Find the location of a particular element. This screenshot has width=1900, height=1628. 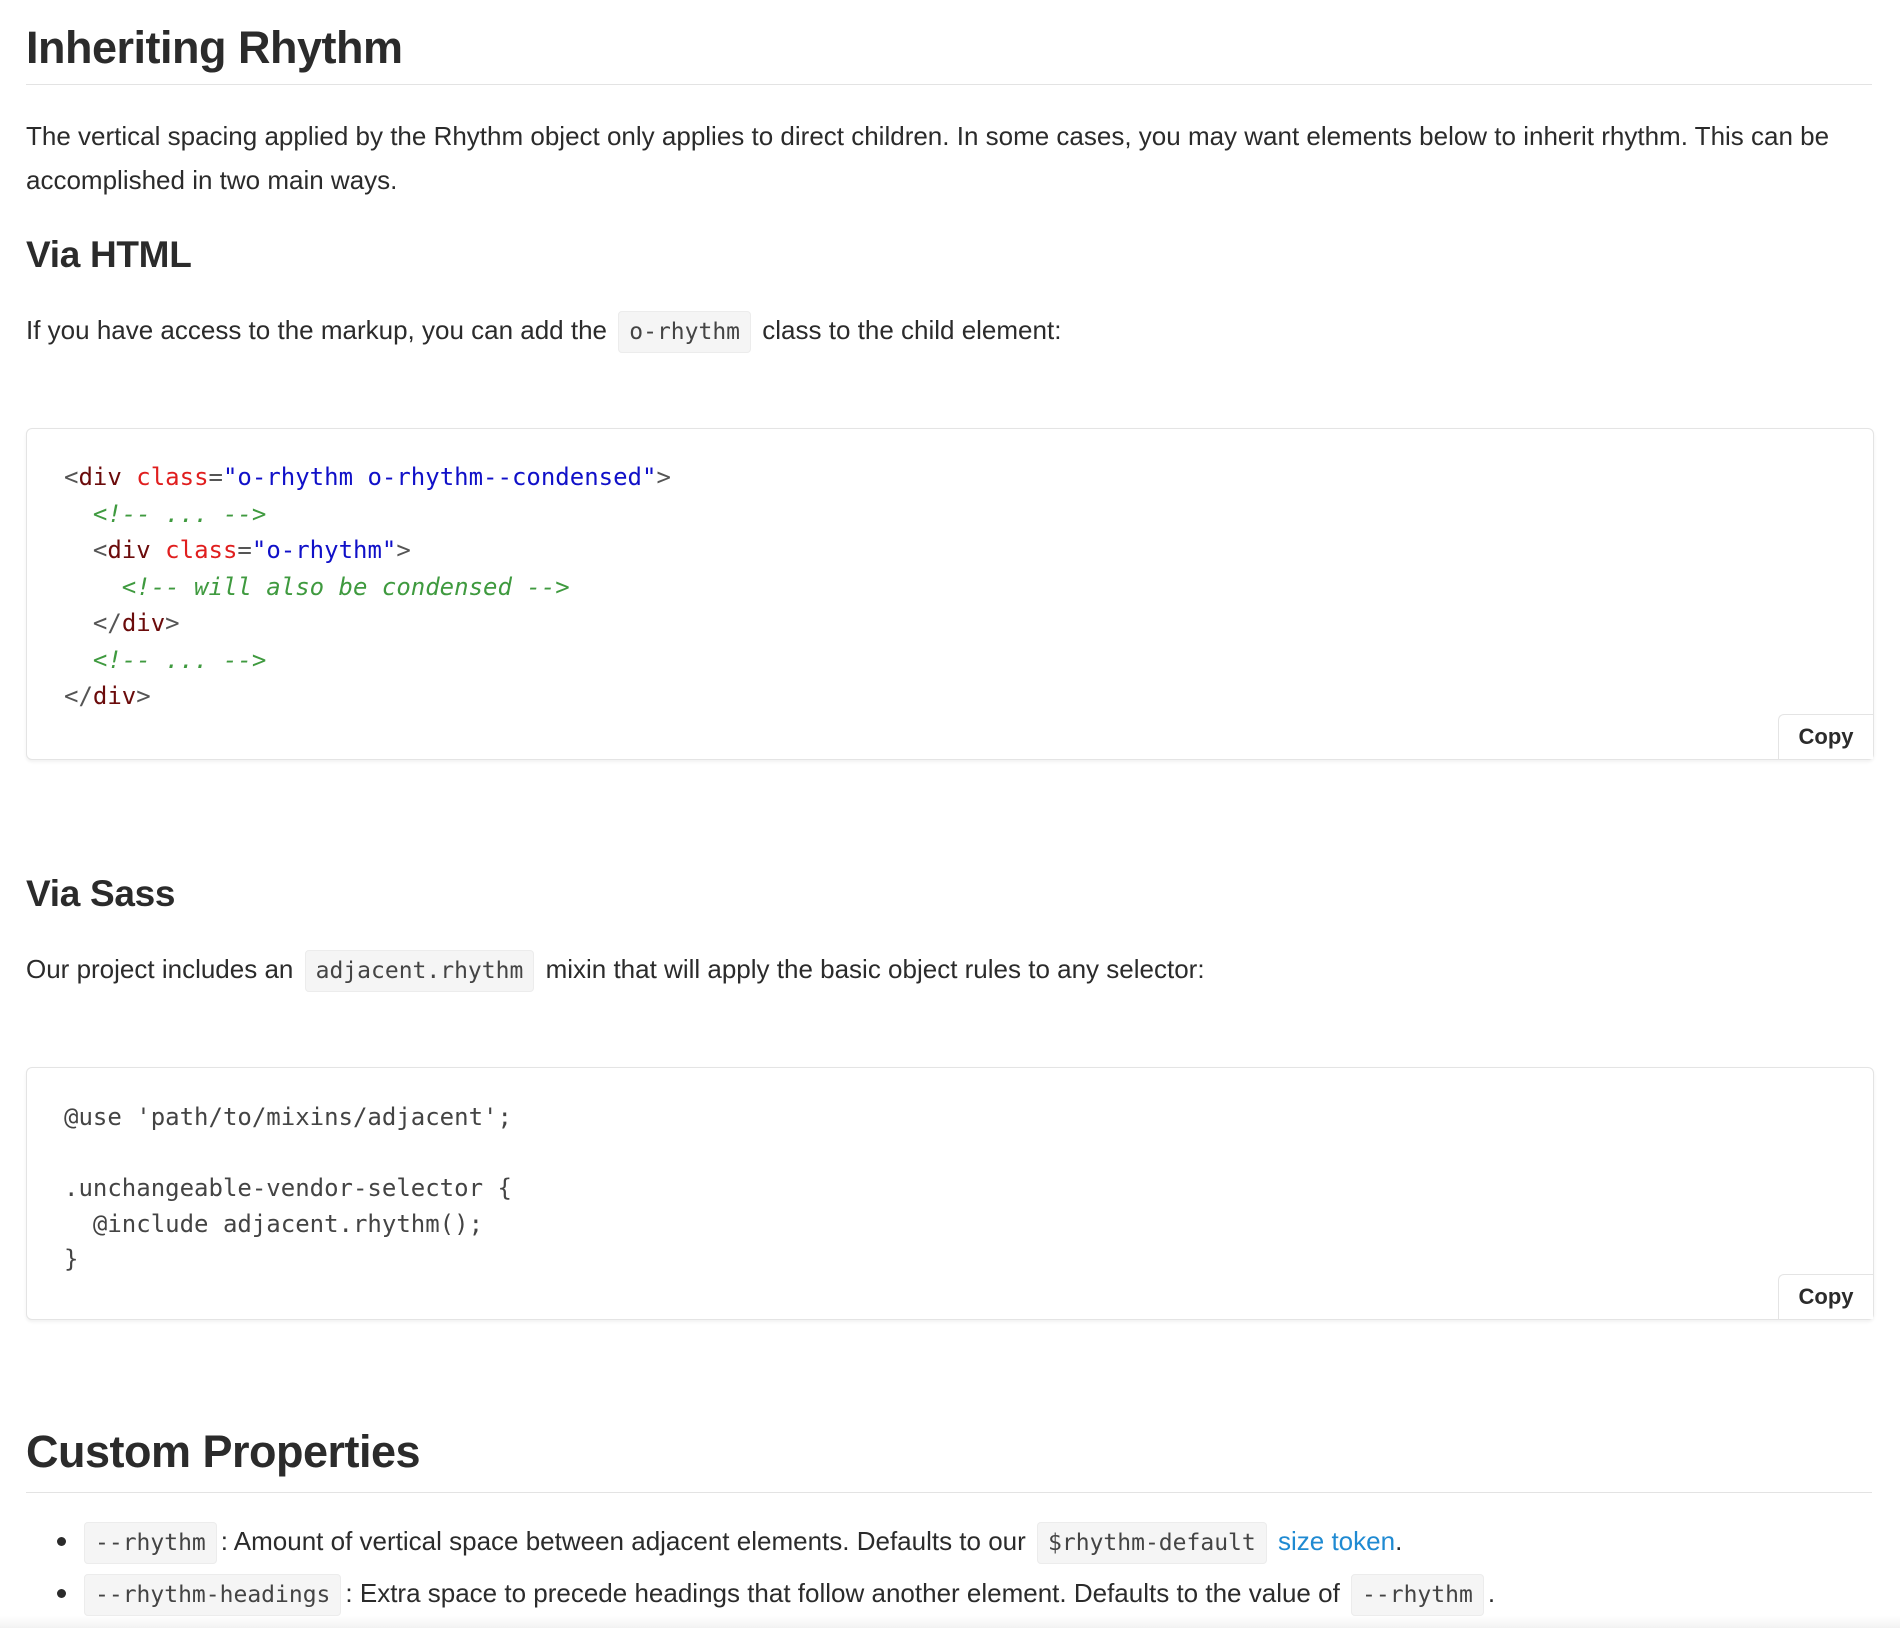

code-line: } is located at coordinates (71, 1259).